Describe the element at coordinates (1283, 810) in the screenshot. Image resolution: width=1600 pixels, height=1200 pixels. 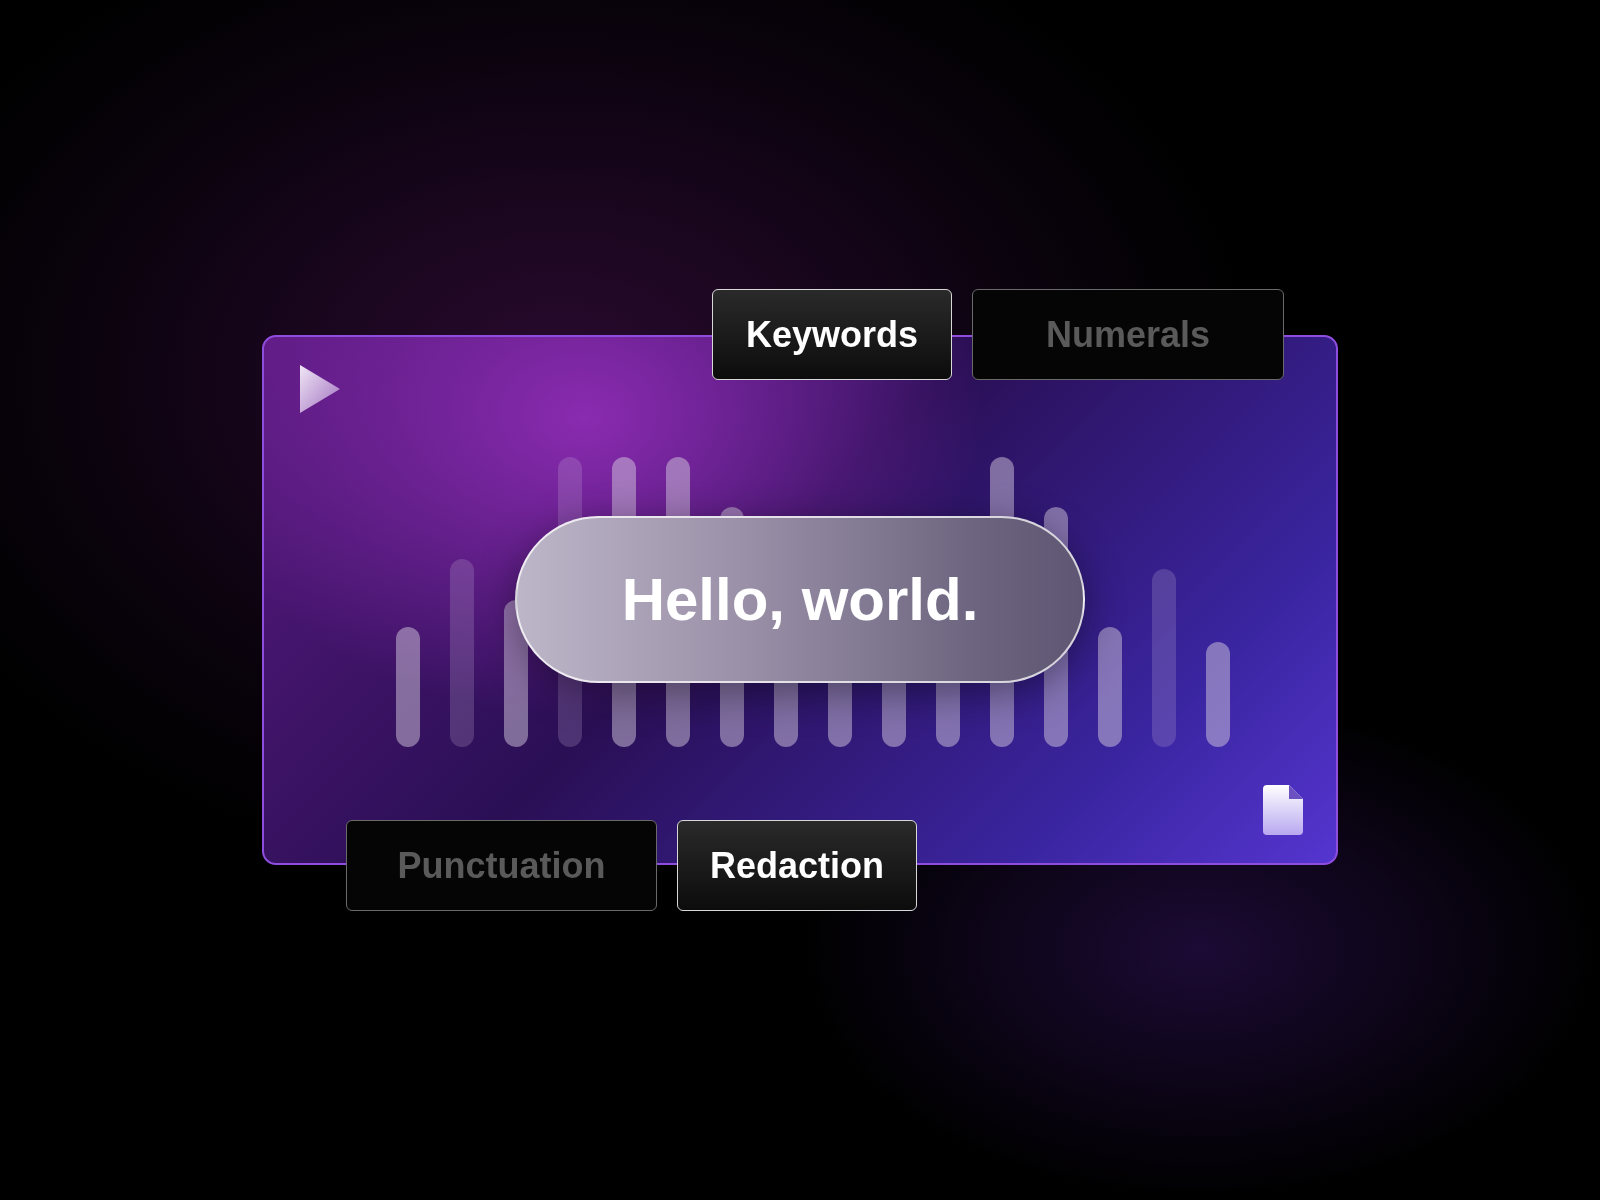
I see `document-icon` at that location.